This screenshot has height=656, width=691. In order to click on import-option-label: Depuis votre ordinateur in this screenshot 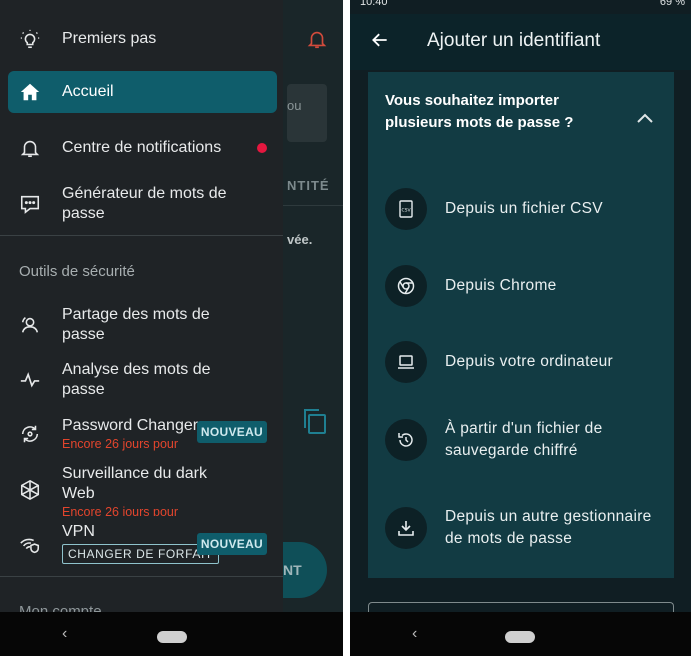, I will do `click(529, 362)`.